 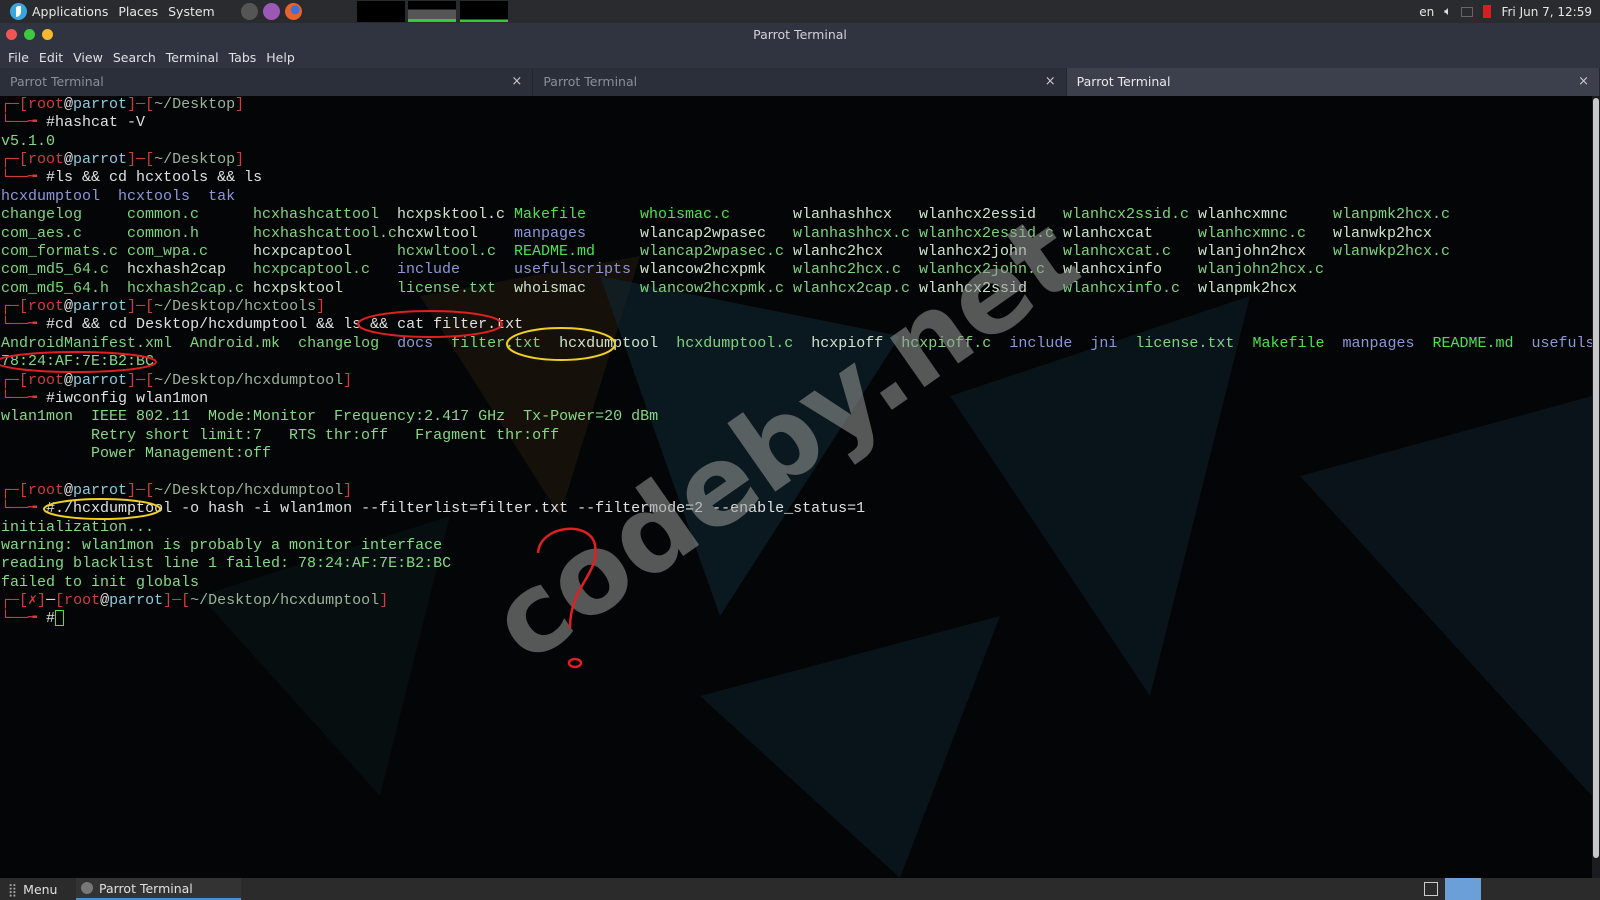 What do you see at coordinates (55, 270) in the screenshot?
I see `ls-entry: com_md5_64.c` at bounding box center [55, 270].